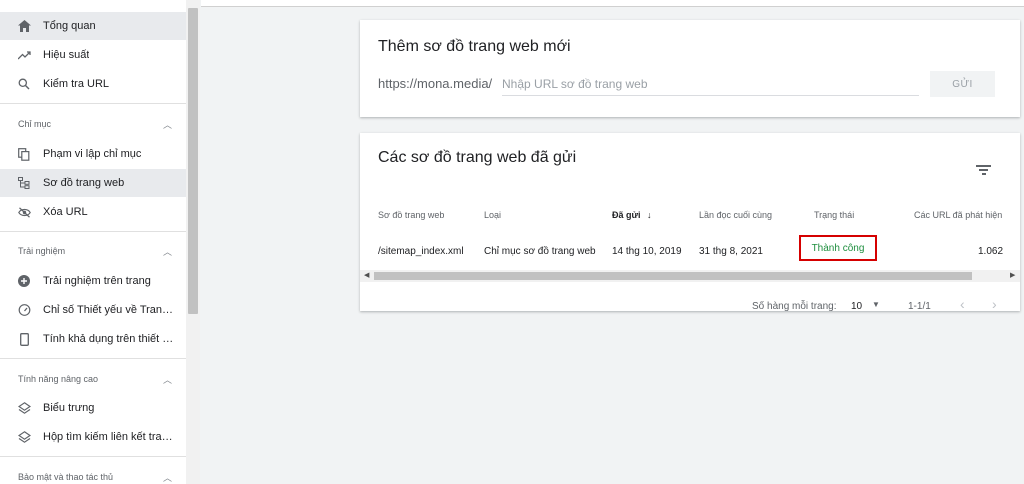  What do you see at coordinates (962, 304) in the screenshot?
I see `chevron-left-icon: ‹` at bounding box center [962, 304].